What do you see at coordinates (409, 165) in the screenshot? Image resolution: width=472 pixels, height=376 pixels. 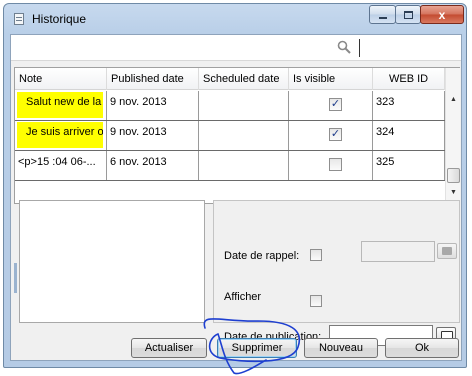 I see `web-id-cell: 325` at bounding box center [409, 165].